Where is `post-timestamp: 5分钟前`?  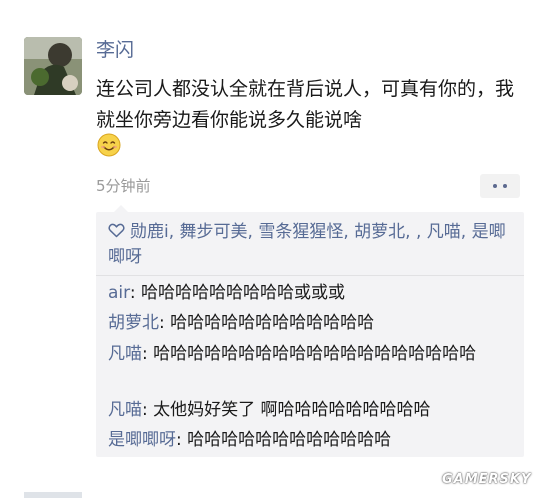 post-timestamp: 5分钟前 is located at coordinates (123, 186).